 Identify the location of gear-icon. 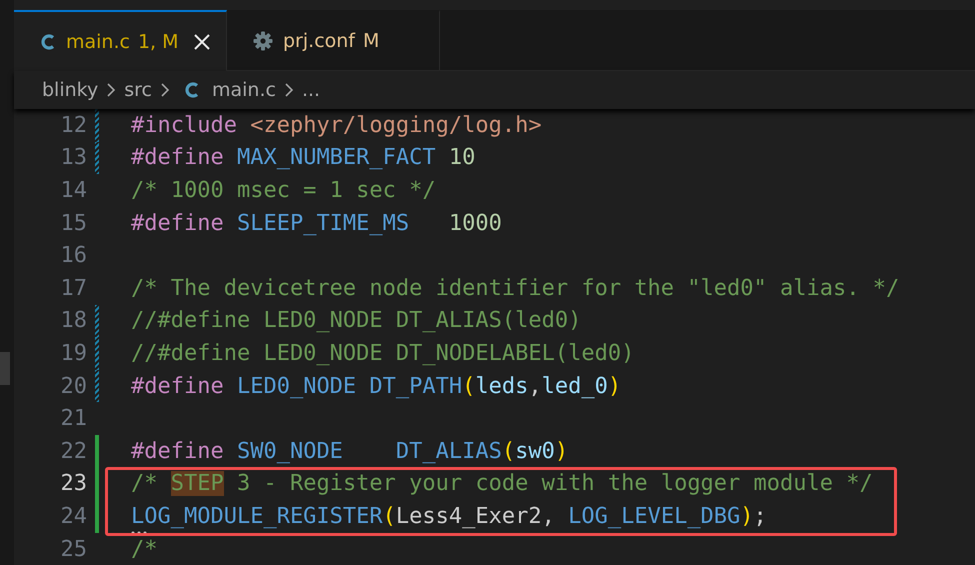
(263, 41).